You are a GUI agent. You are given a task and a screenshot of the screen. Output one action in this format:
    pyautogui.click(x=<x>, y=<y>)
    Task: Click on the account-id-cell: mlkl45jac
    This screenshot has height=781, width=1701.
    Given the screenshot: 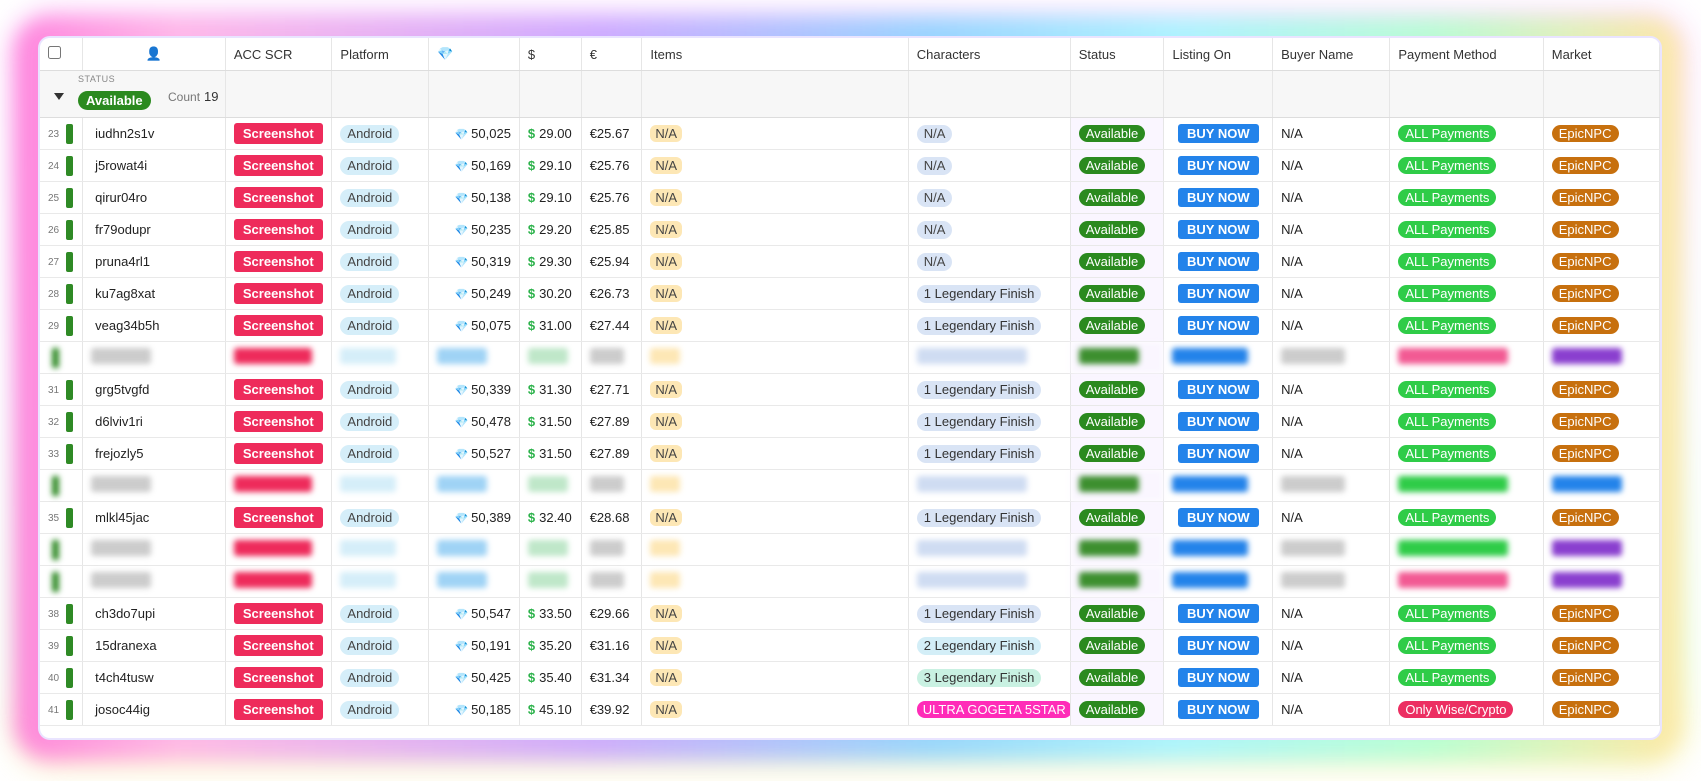 What is the action you would take?
    pyautogui.click(x=154, y=517)
    